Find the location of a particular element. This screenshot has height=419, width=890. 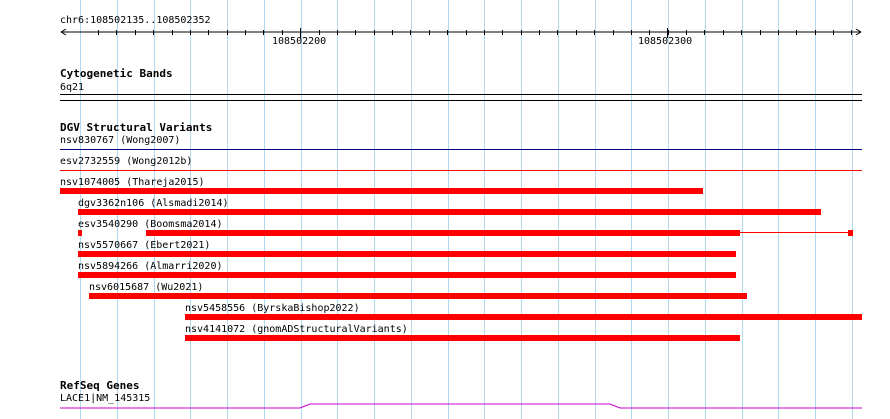

tick-label-1: 108502200 is located at coordinates (299, 41).